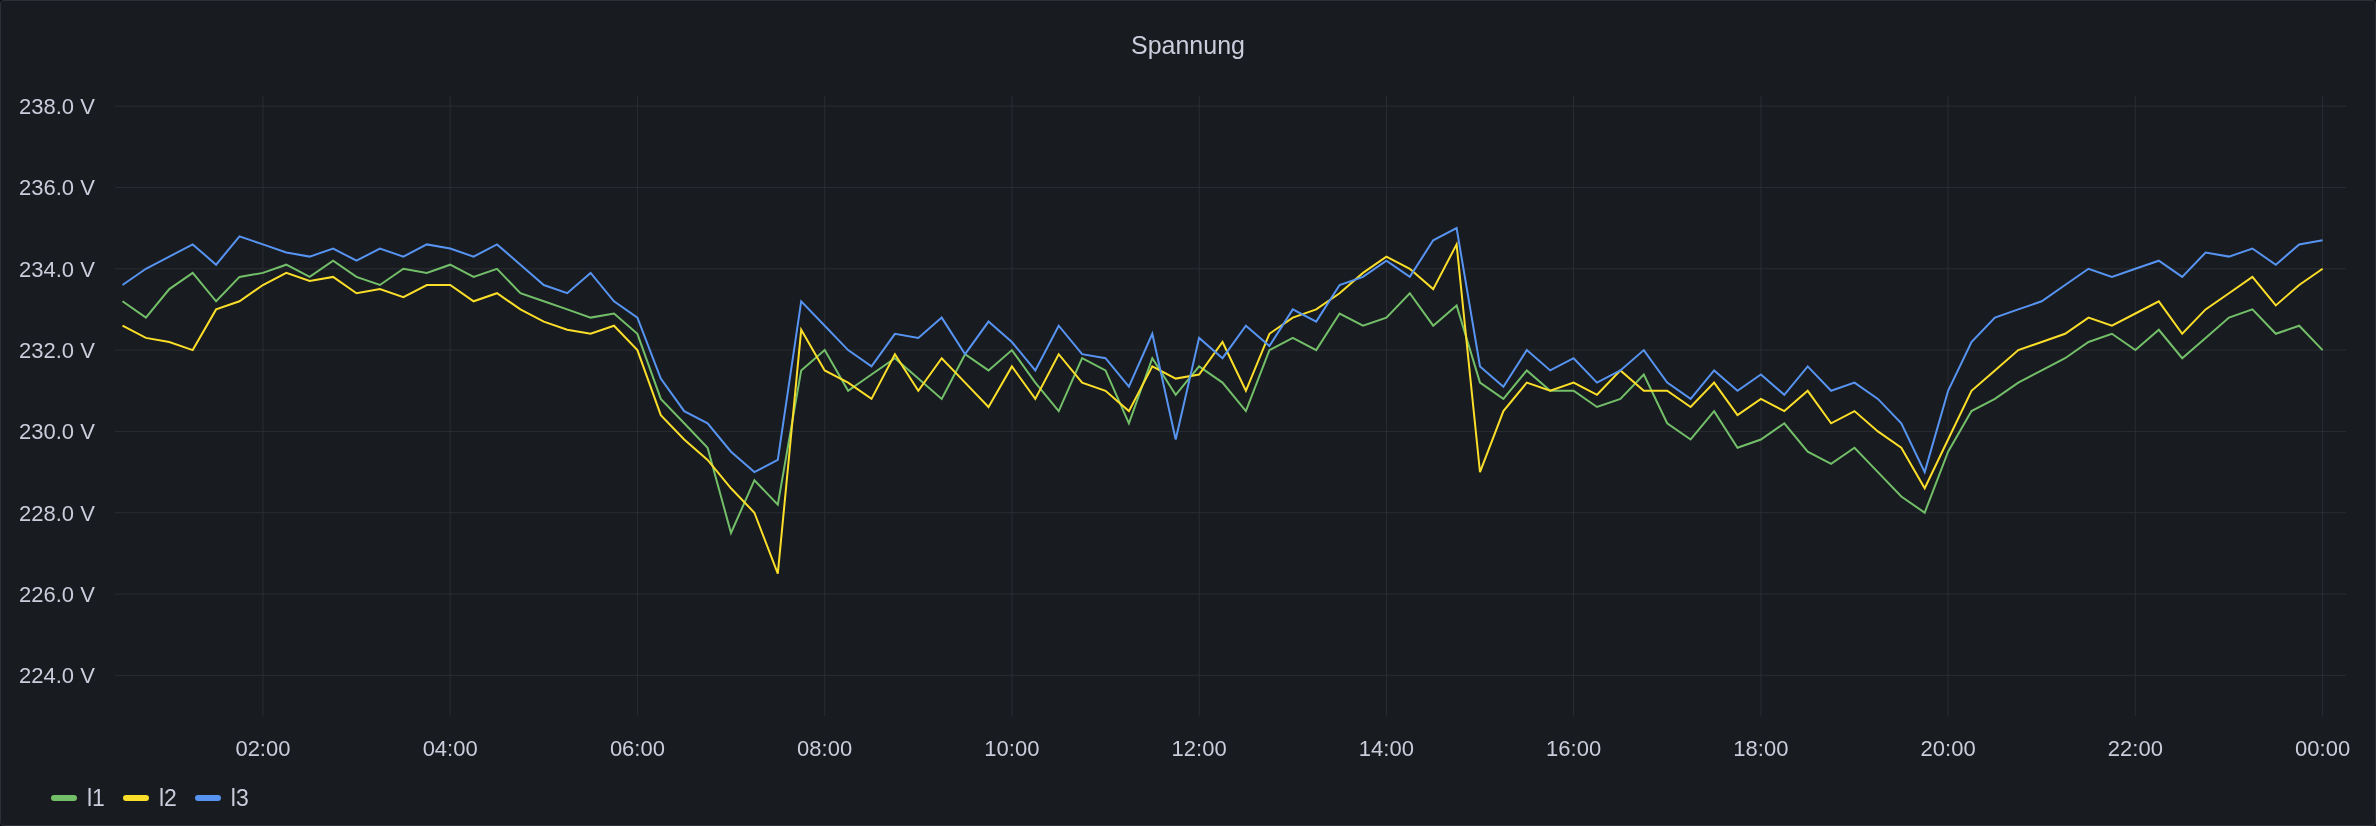 Image resolution: width=2376 pixels, height=826 pixels. Describe the element at coordinates (57, 595) in the screenshot. I see `y-axis-label: 226.0 V` at that location.